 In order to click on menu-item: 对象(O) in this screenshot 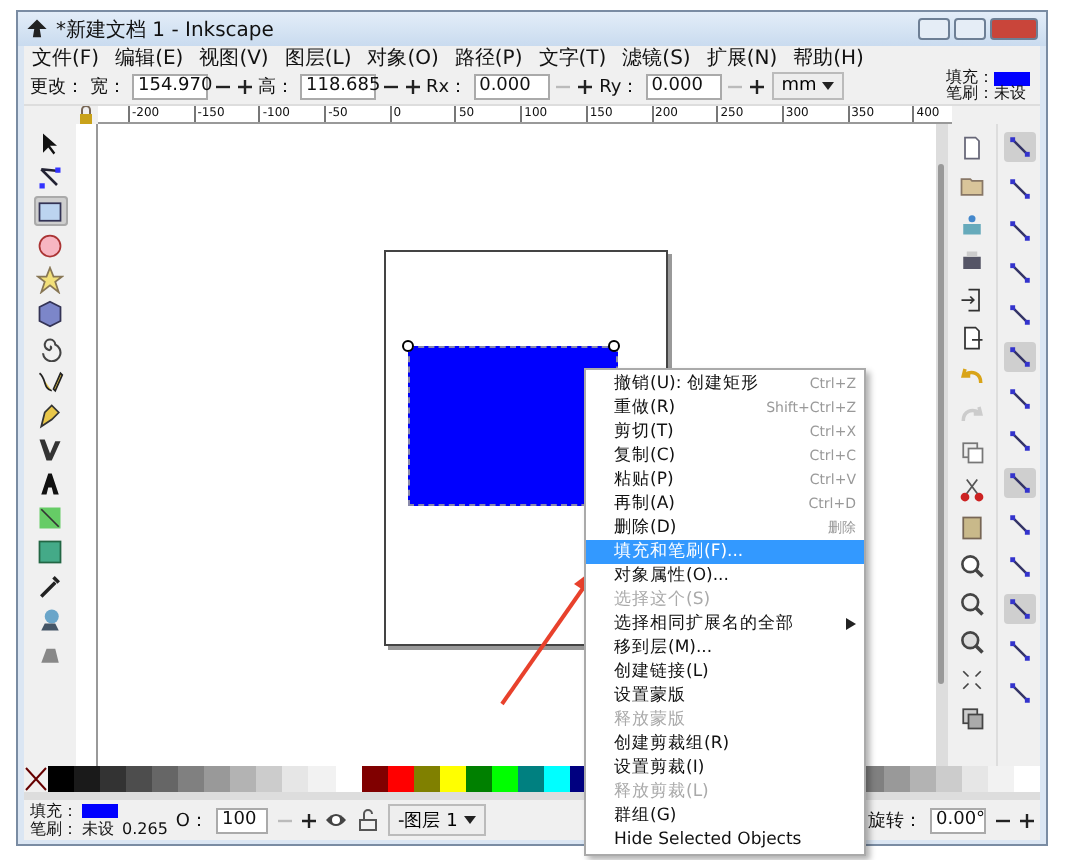, I will do `click(403, 58)`.